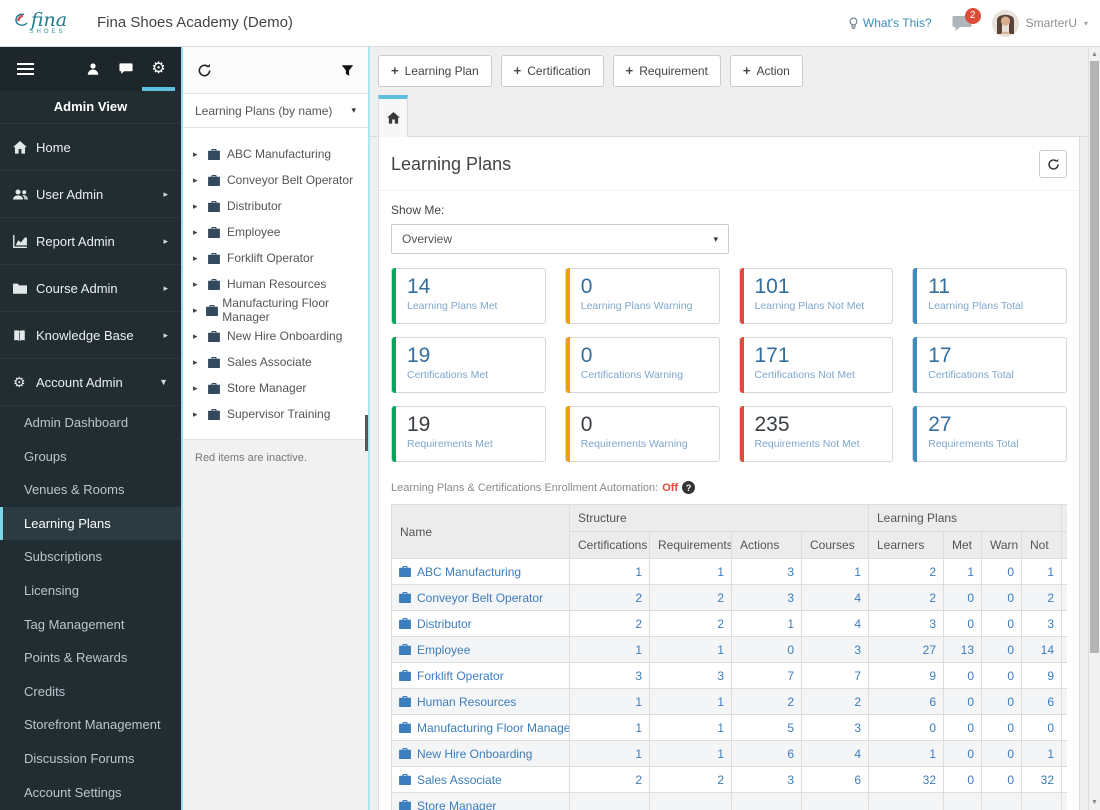  Describe the element at coordinates (90, 423) in the screenshot. I see `sidebar-subitem-admin-dashboard: Admin Dashboard` at that location.